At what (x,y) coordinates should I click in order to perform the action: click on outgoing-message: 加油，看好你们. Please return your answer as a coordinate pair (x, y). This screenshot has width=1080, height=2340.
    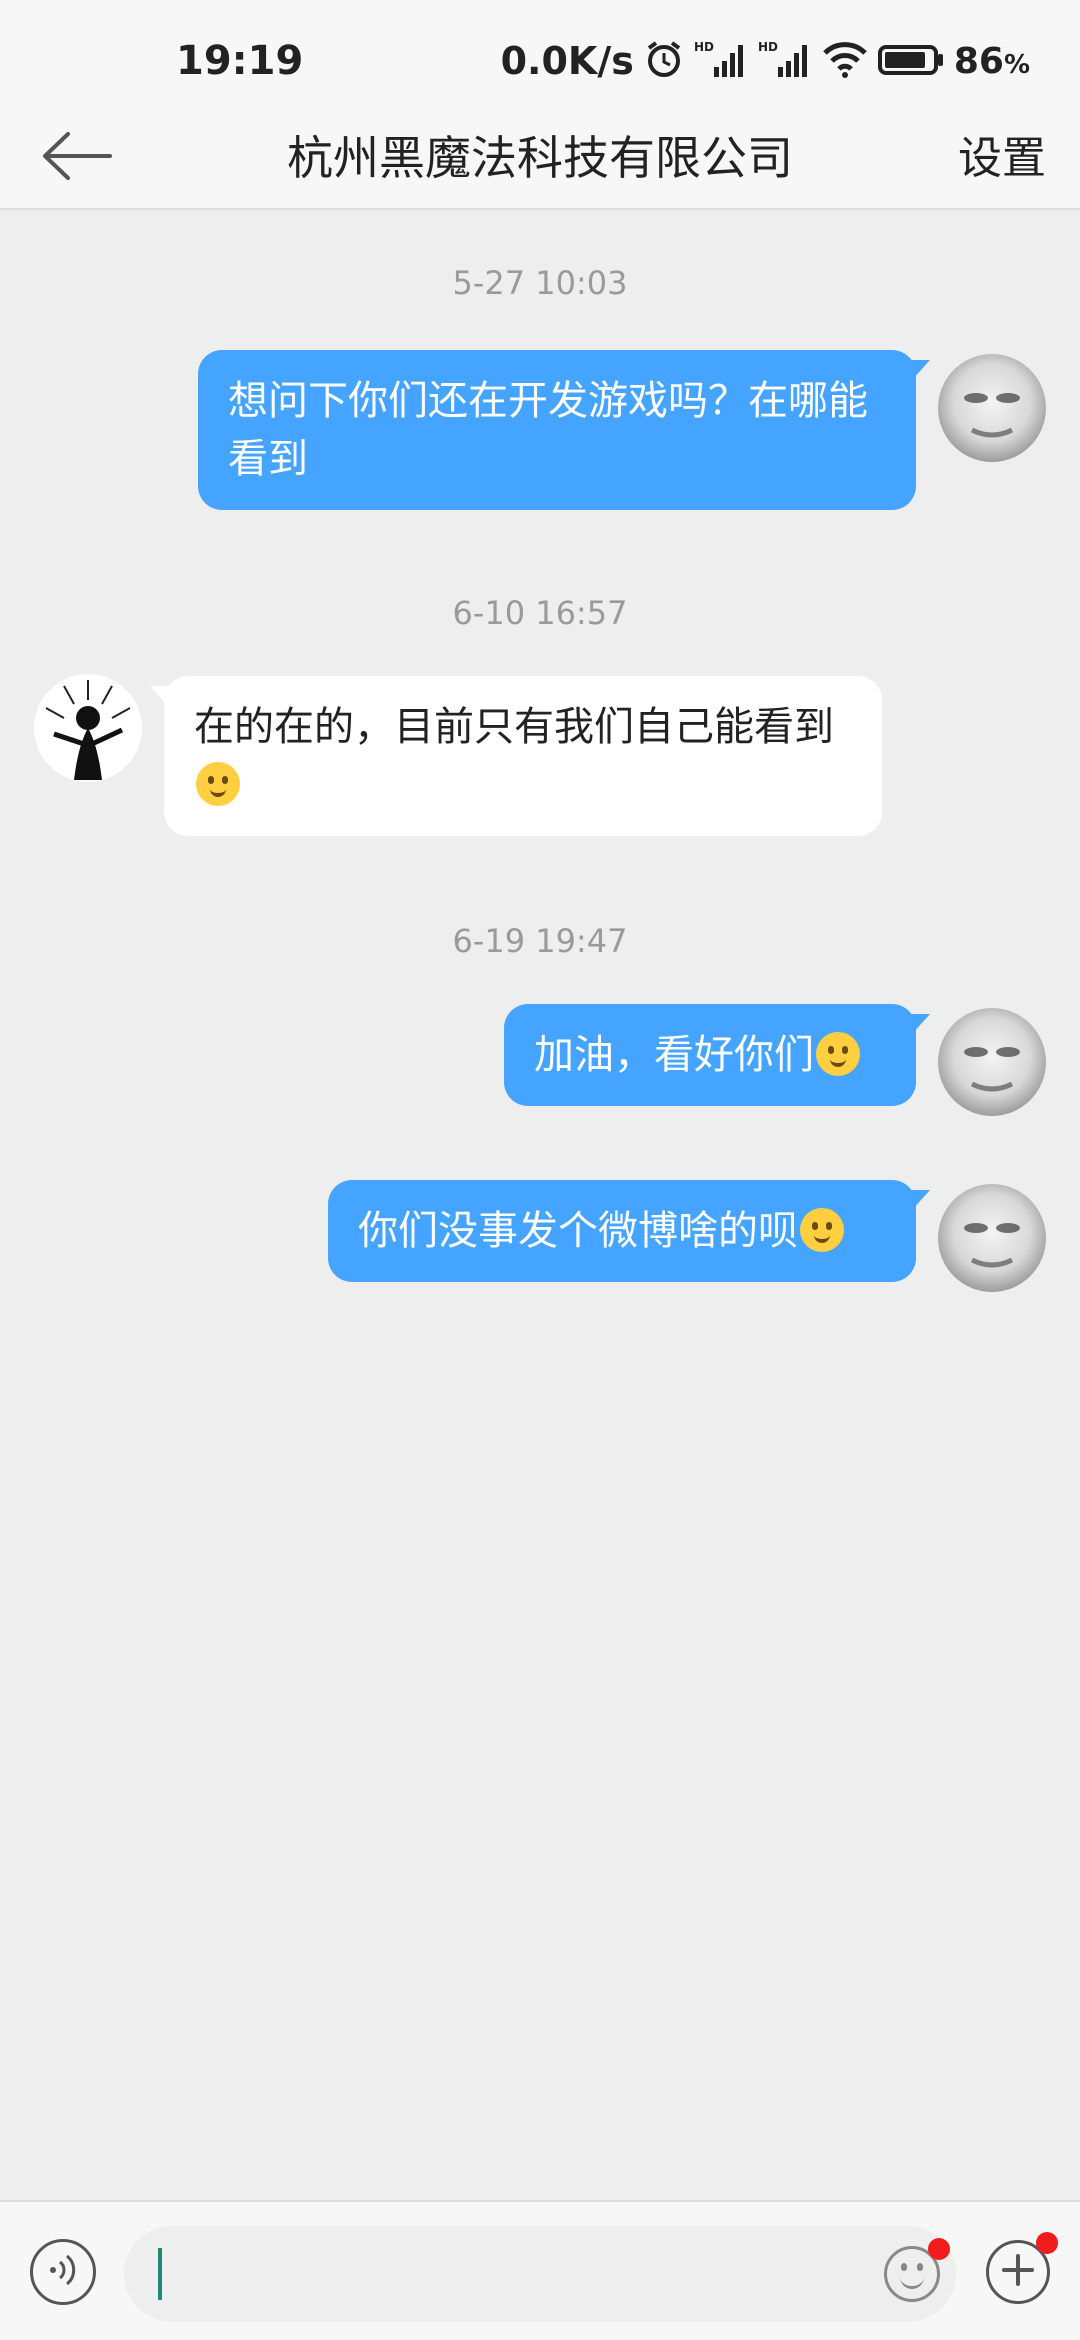
    Looking at the image, I should click on (717, 1055).